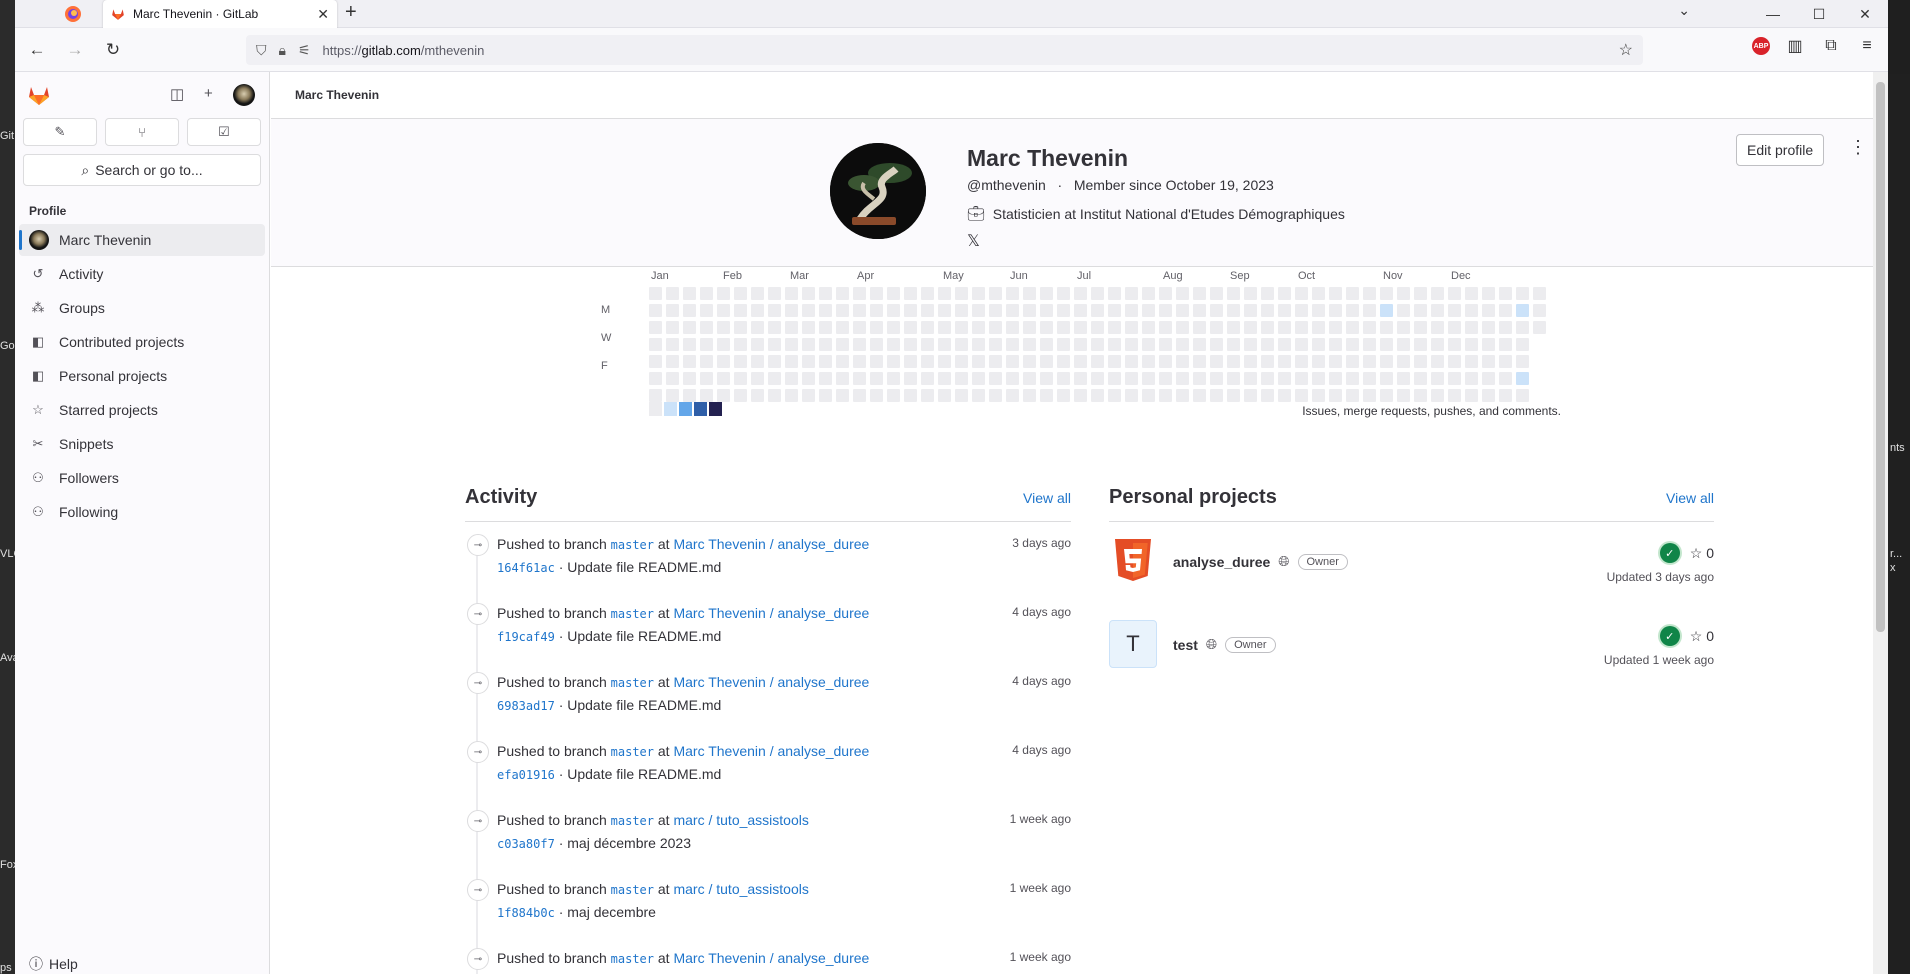 The image size is (1910, 974). What do you see at coordinates (142, 444) in the screenshot?
I see `sidebar-item-snippets: ✂ Snippets` at bounding box center [142, 444].